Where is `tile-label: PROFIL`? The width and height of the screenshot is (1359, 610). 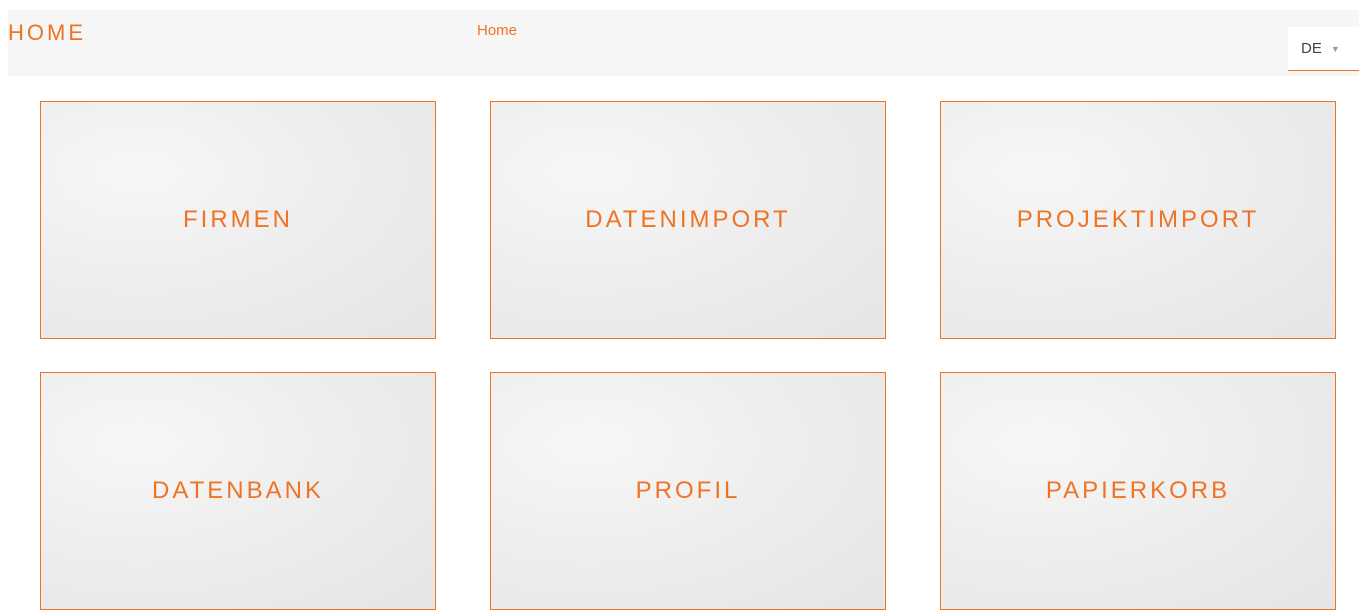 tile-label: PROFIL is located at coordinates (688, 490).